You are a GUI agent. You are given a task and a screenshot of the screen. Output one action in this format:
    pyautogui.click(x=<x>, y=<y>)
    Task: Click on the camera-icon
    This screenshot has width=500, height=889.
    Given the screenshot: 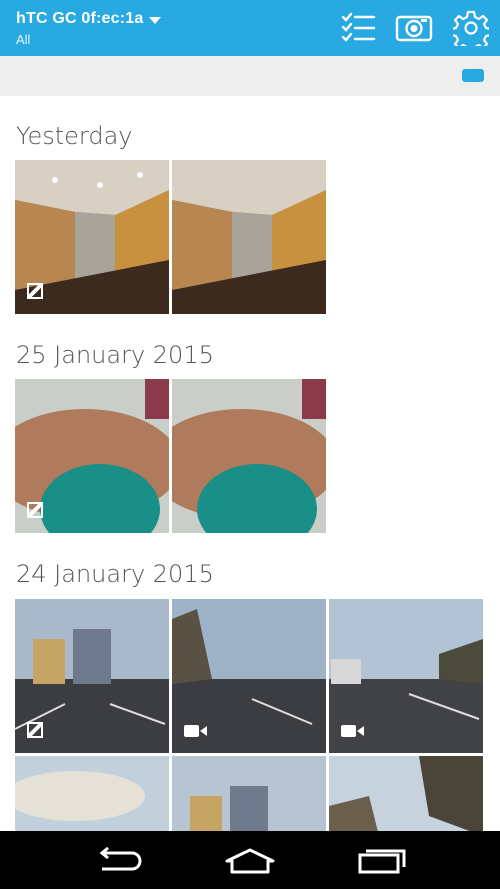 What is the action you would take?
    pyautogui.click(x=414, y=28)
    